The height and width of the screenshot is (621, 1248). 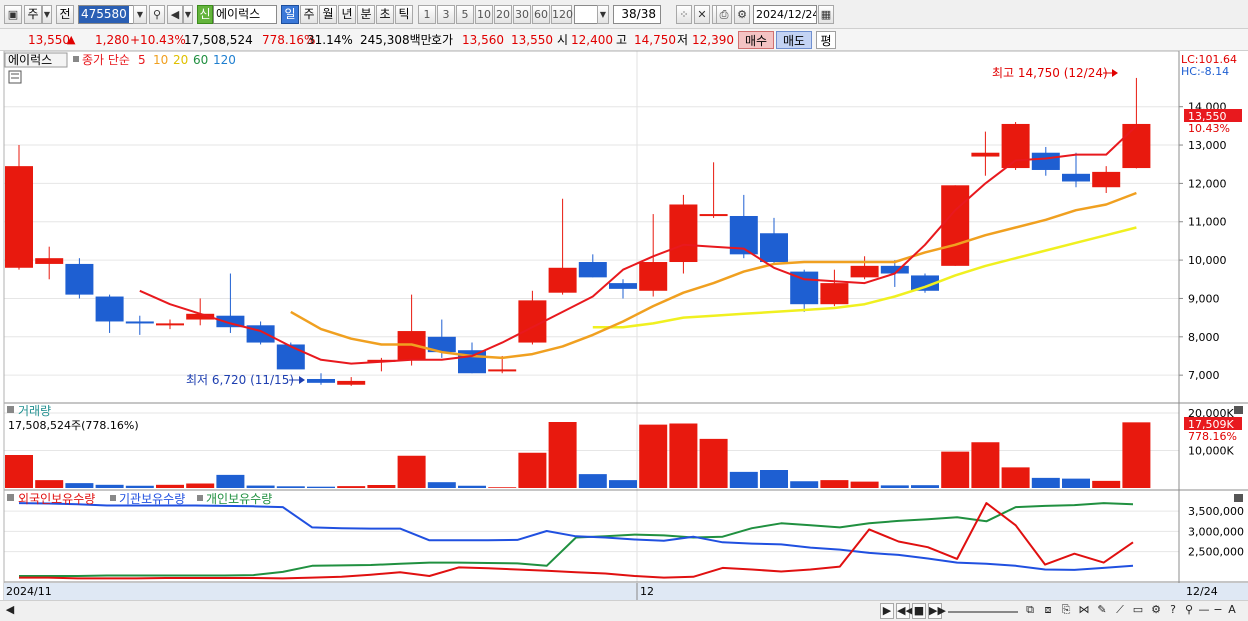 I want to click on zoom-minus-icon: −, so click(x=1218, y=611).